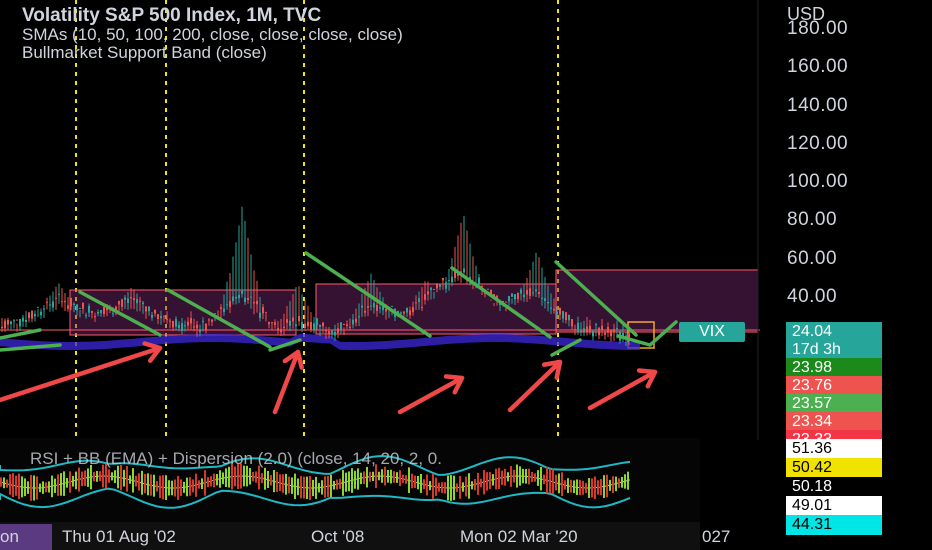  What do you see at coordinates (818, 182) in the screenshot?
I see `y-tick-label: 100.00` at bounding box center [818, 182].